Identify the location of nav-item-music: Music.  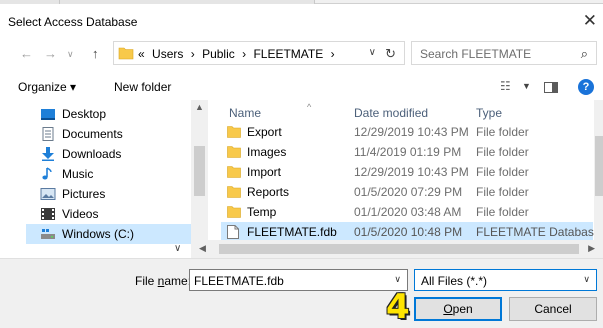
(115, 174).